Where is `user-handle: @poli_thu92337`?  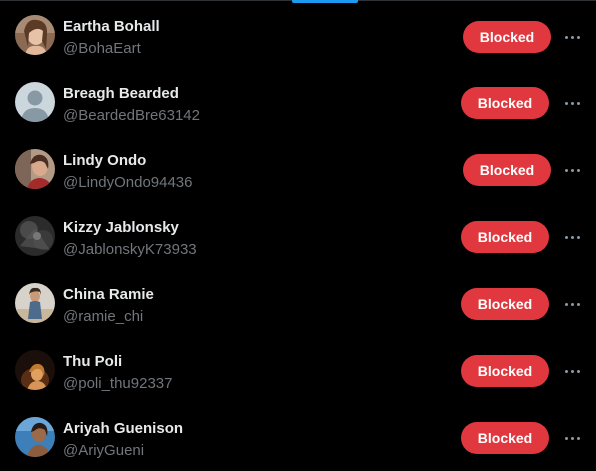
user-handle: @poli_thu92337 is located at coordinates (117, 383).